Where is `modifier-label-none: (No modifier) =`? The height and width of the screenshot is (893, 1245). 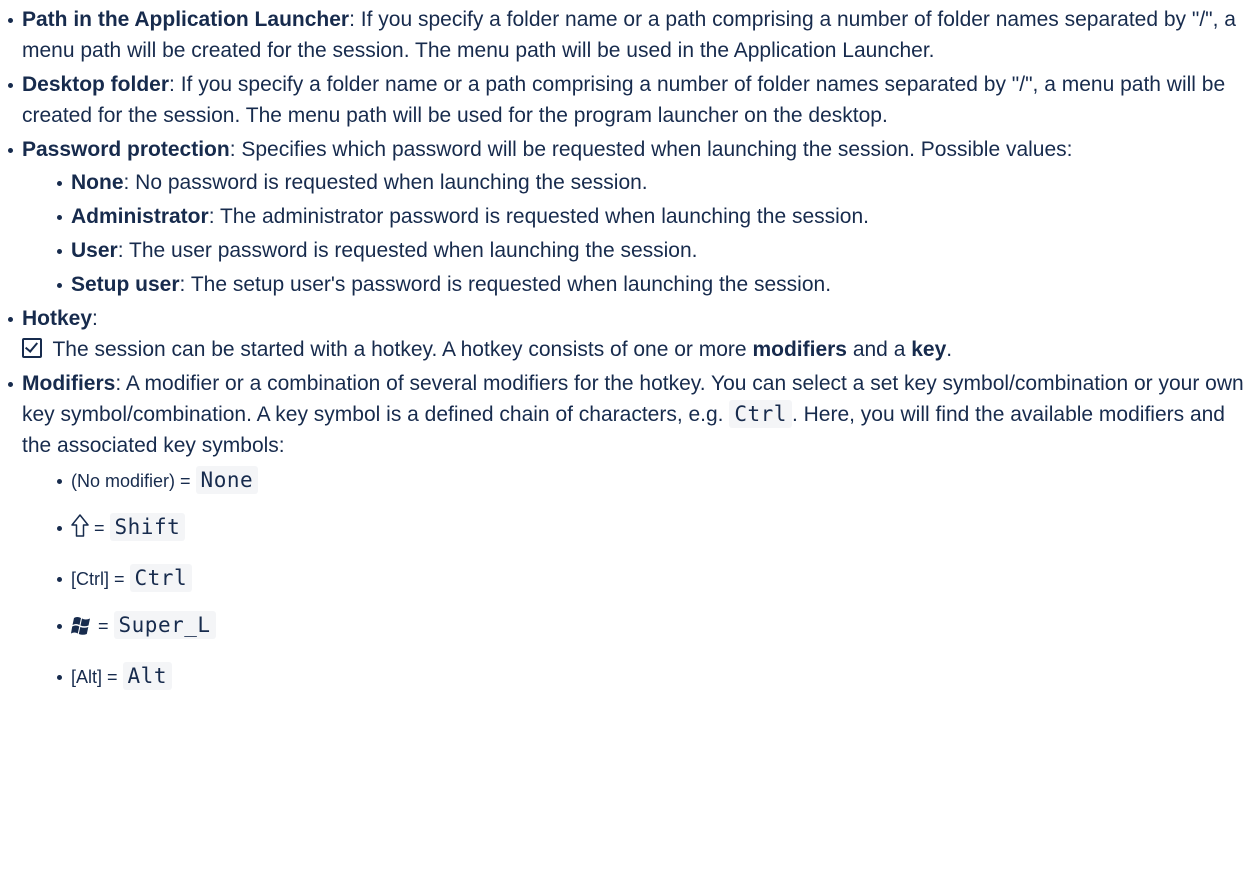 modifier-label-none: (No modifier) = is located at coordinates (133, 481).